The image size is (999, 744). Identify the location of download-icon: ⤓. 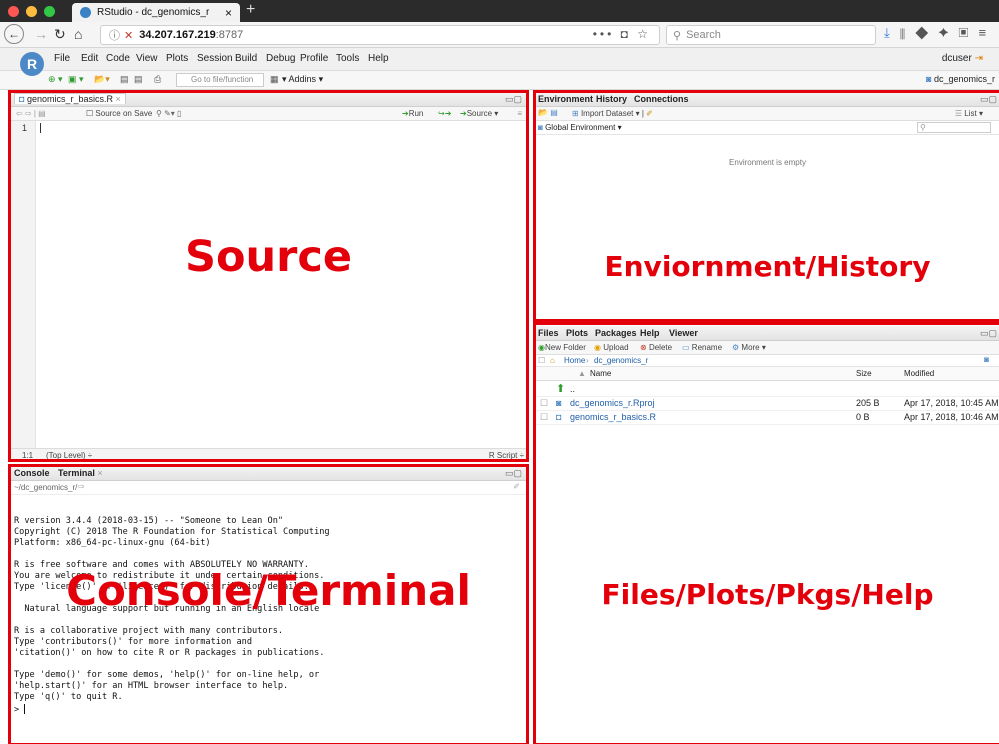
(892, 32).